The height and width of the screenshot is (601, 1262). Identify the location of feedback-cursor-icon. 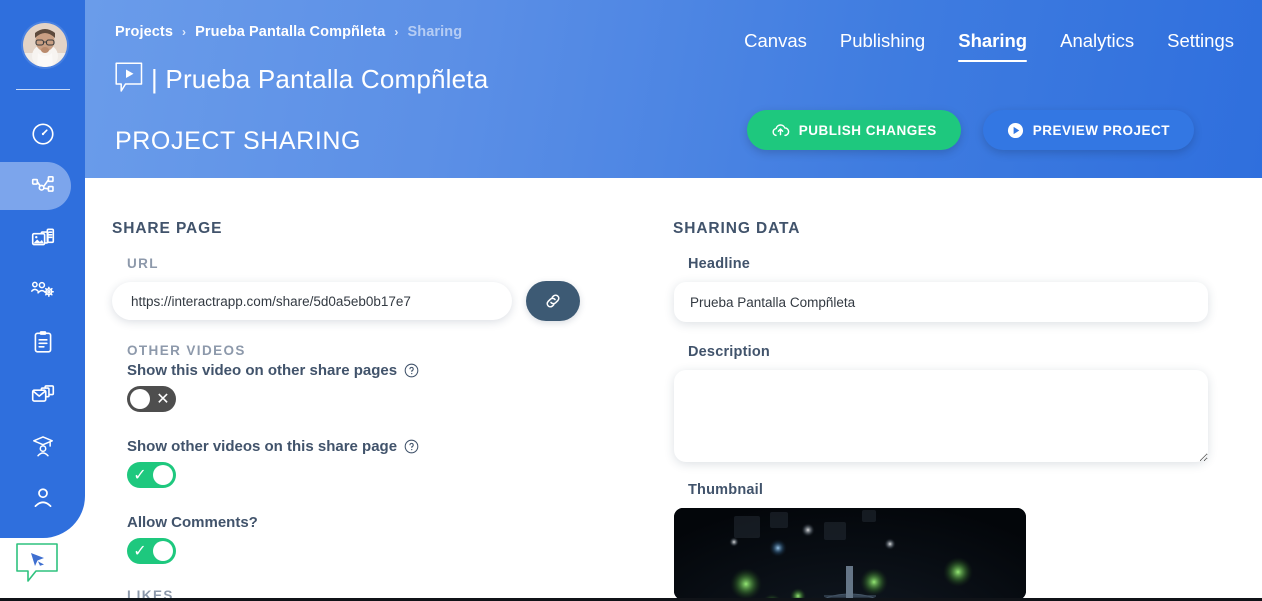
(37, 562).